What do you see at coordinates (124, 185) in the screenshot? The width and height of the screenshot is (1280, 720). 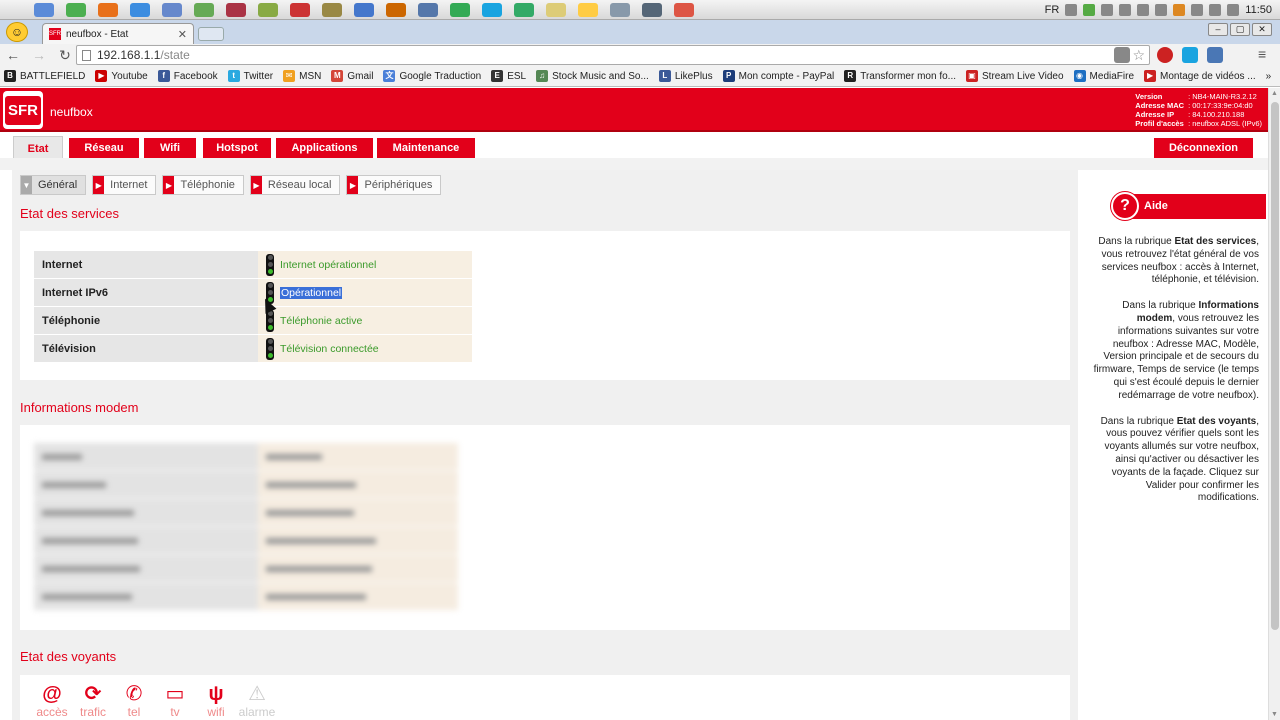 I see `subtab-1: ▶ Internet` at bounding box center [124, 185].